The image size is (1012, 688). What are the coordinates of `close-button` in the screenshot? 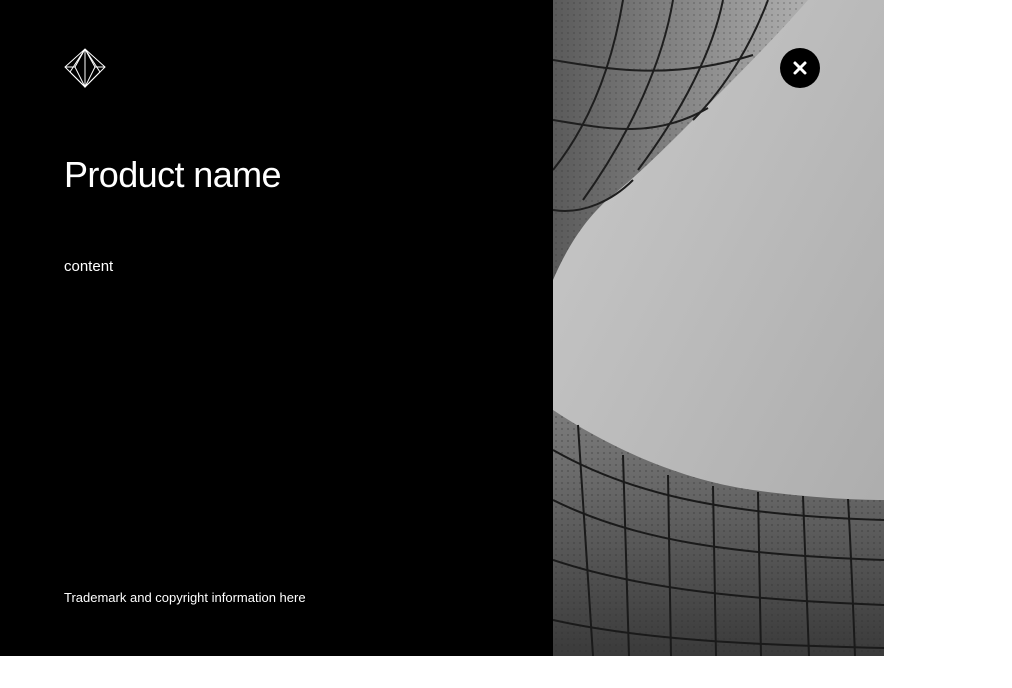 It's located at (800, 68).